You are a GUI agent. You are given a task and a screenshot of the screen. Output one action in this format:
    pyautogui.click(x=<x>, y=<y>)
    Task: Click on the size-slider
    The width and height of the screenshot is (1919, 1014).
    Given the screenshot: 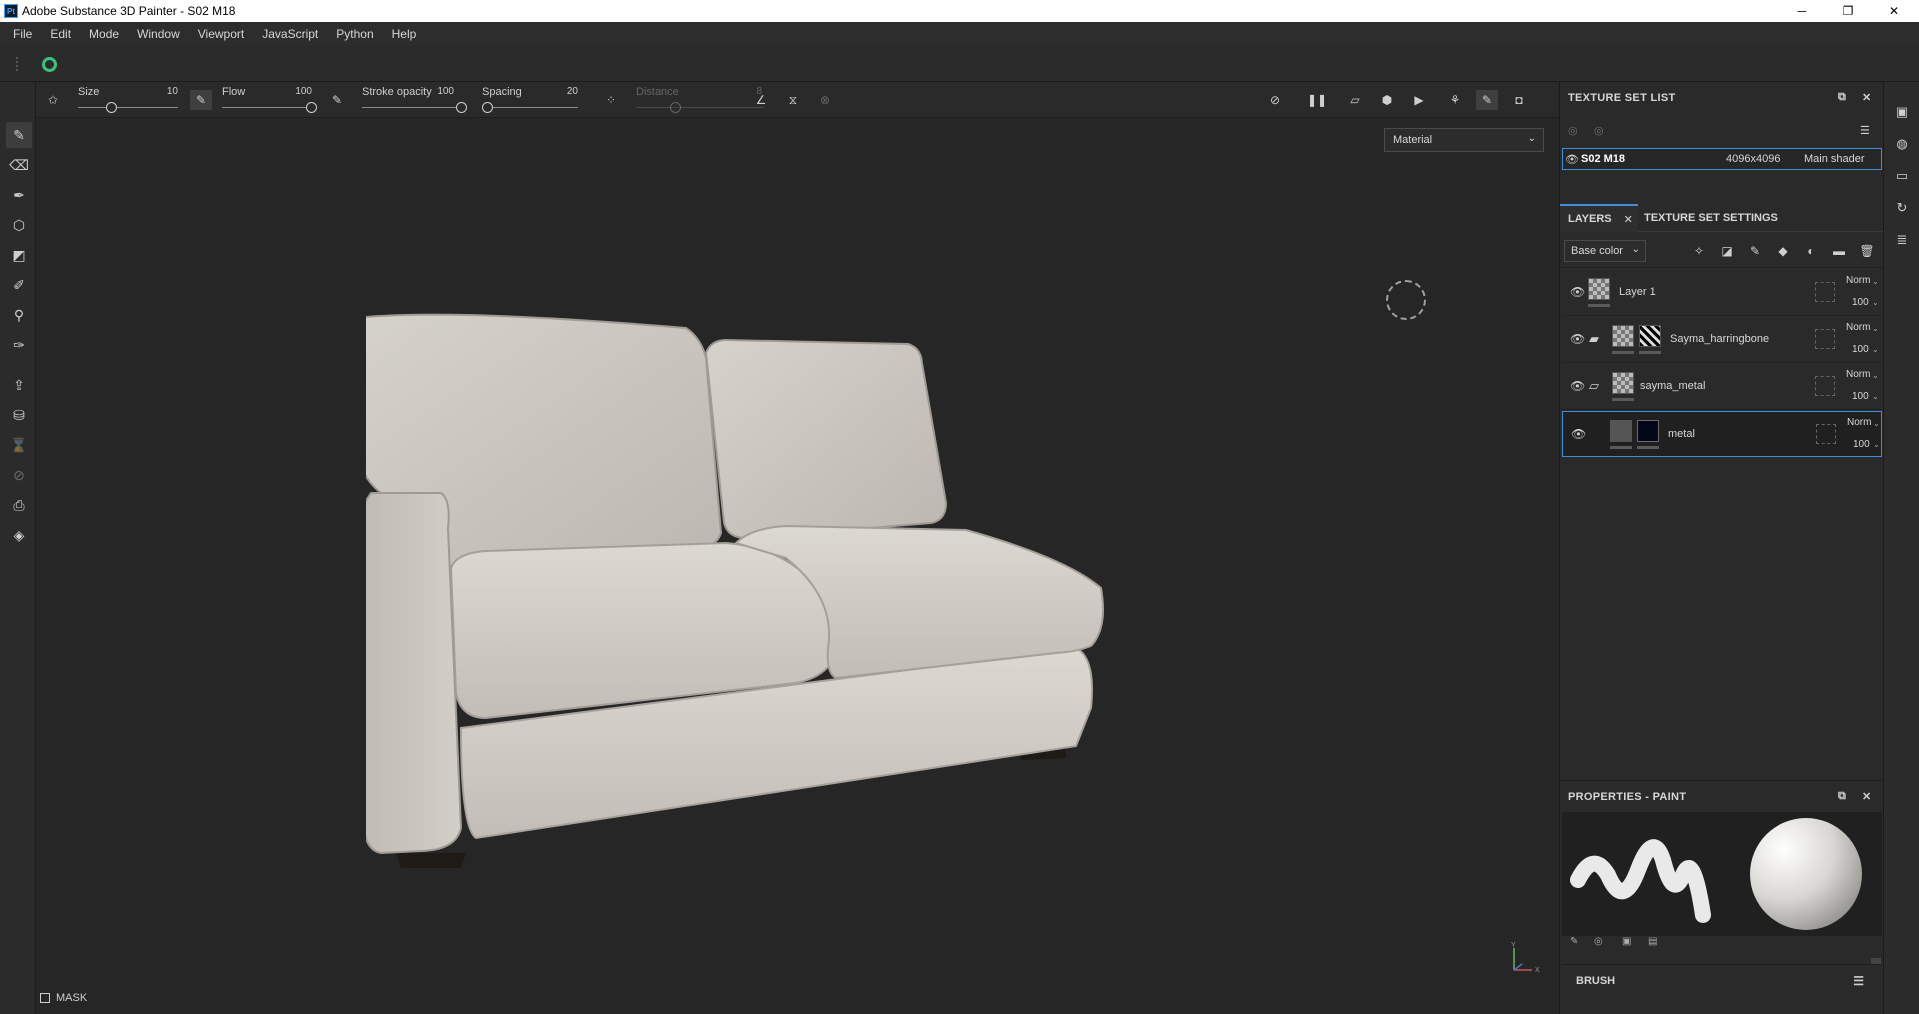 What is the action you would take?
    pyautogui.click(x=128, y=107)
    